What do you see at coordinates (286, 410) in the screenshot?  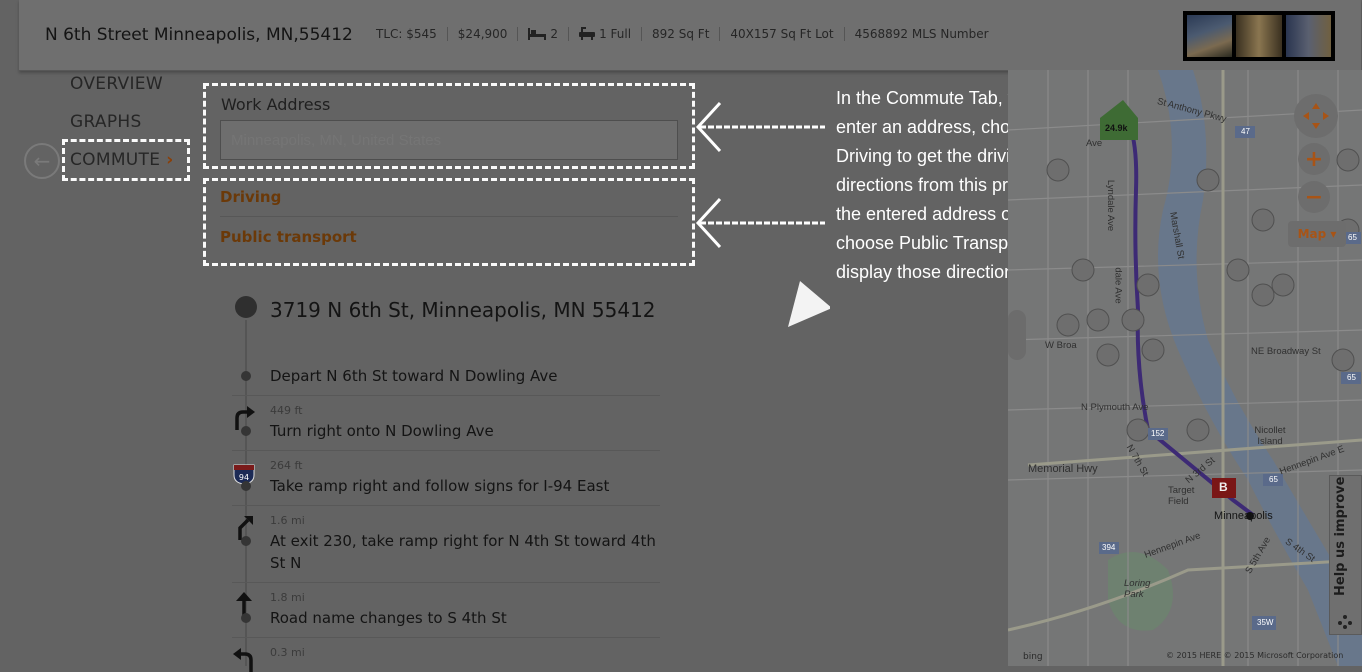 I see `step-distance: 449 ft` at bounding box center [286, 410].